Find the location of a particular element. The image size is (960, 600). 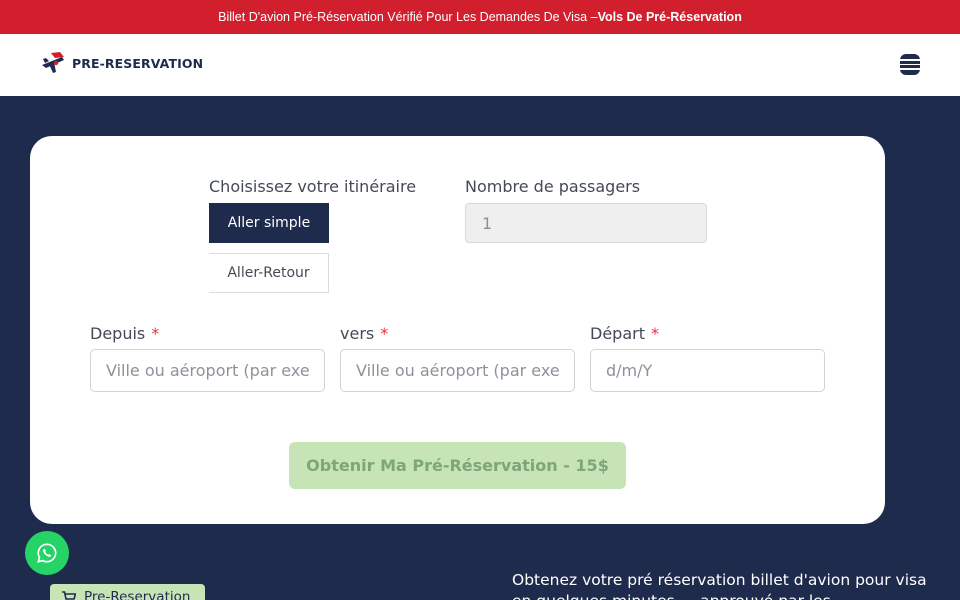

itinerary-label: Choisissez votre itinéraire is located at coordinates (313, 186).